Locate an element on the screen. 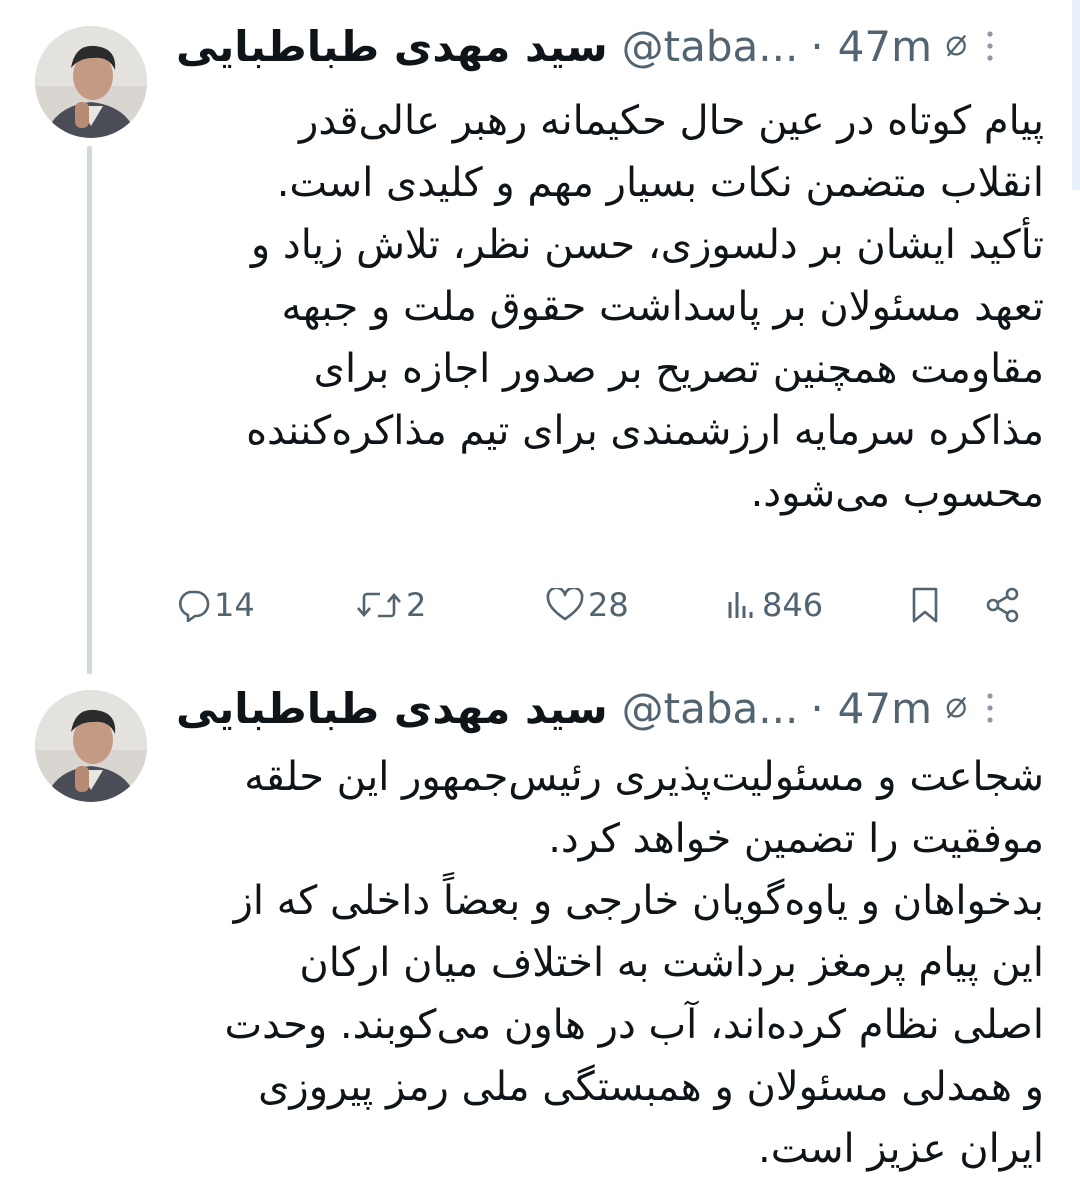  like-button: 28 is located at coordinates (587, 605).